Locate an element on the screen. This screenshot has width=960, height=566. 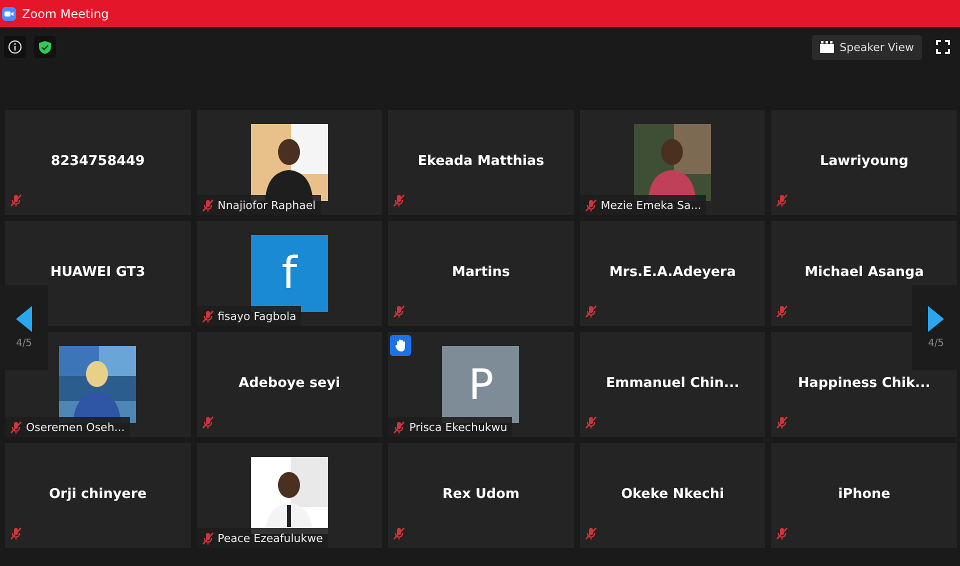
participant-name: Orji chinyere is located at coordinates (97, 494).